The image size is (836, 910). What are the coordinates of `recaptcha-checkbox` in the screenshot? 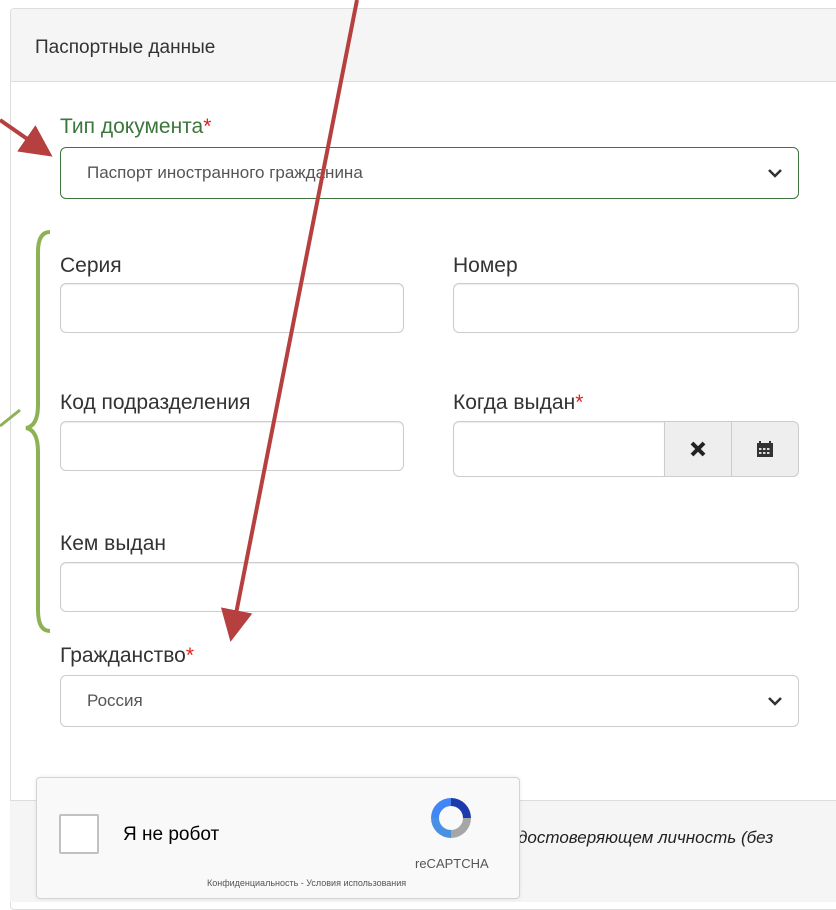 It's located at (79, 834).